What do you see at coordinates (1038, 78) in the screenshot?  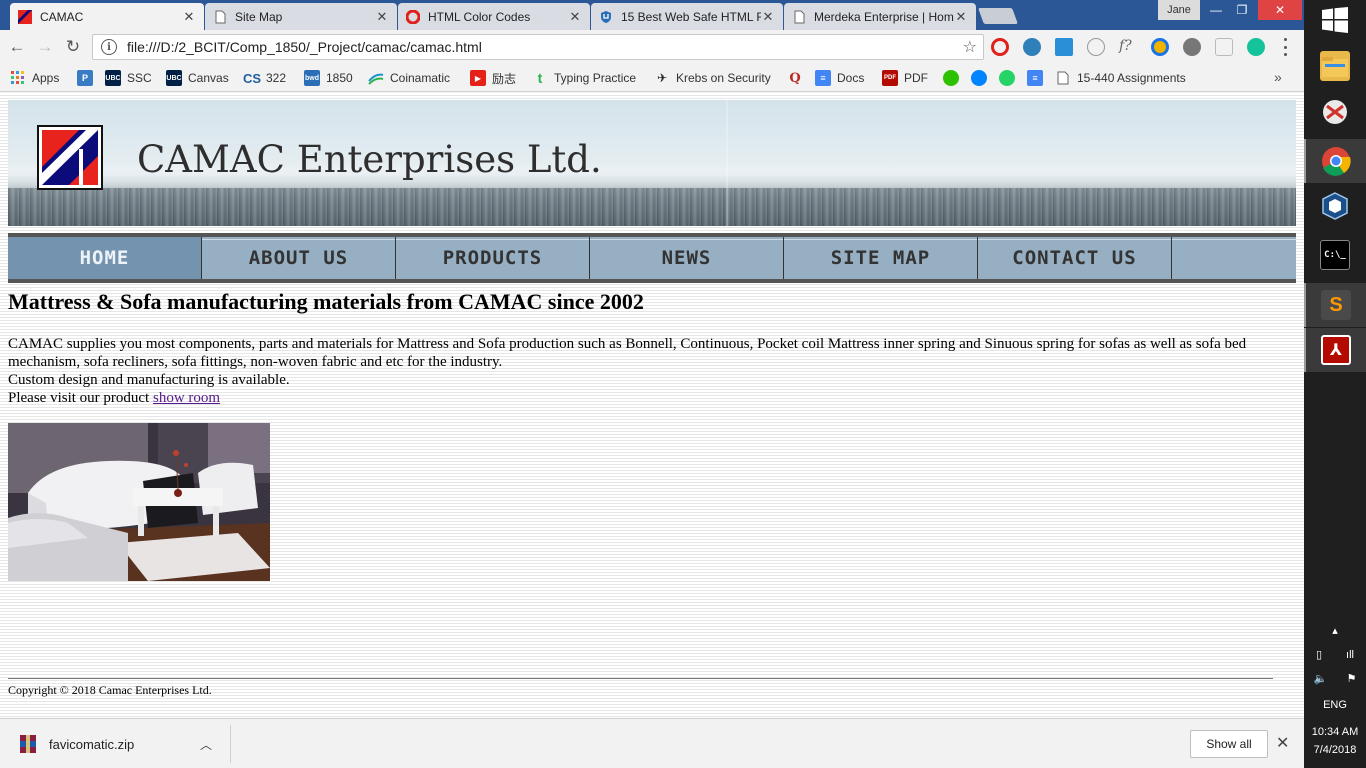 I see `bookmark-docs-2: ≡` at bounding box center [1038, 78].